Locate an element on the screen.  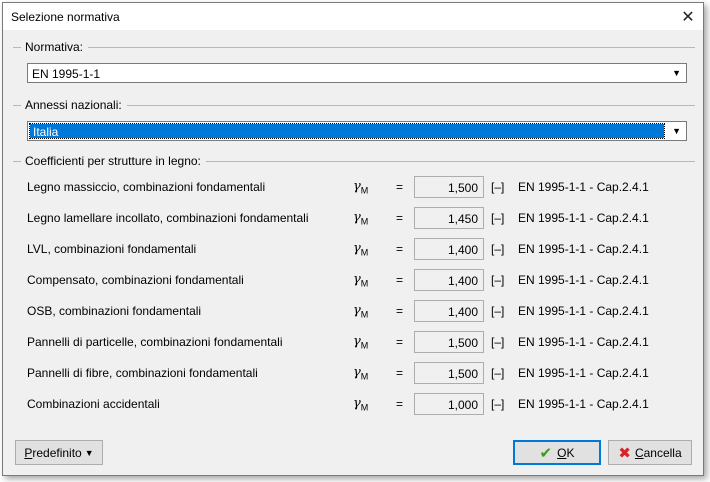
coefficients-group: Coefficienti per strutture in legno: is located at coordinates (354, 161).